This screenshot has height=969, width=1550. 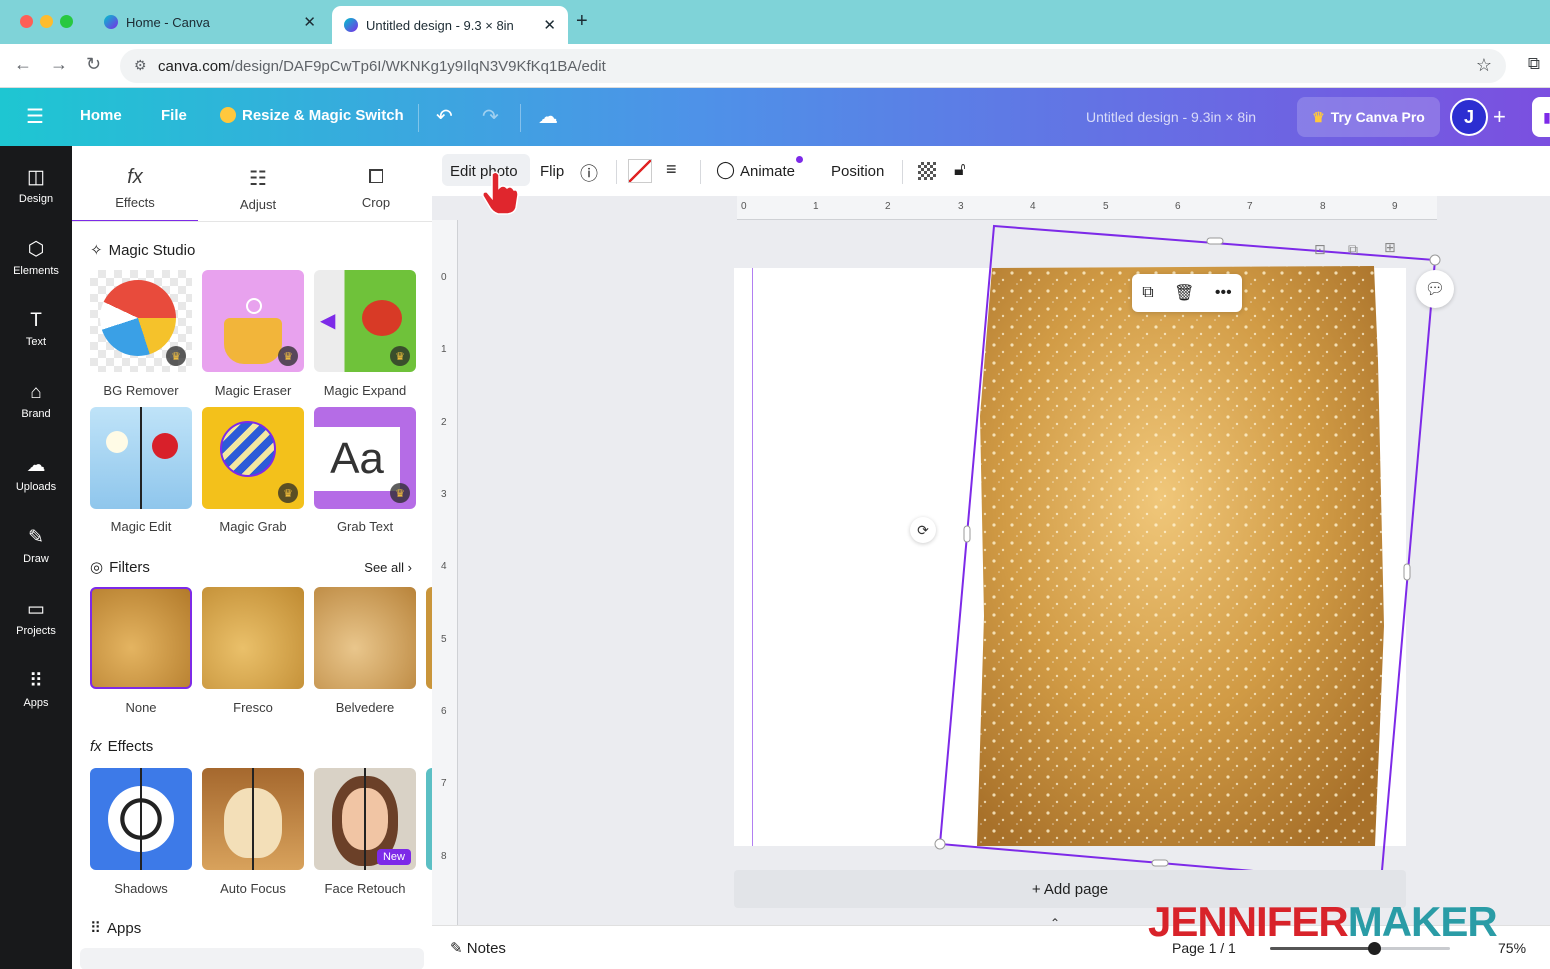 I want to click on reload-icon: ↻, so click(x=93, y=64).